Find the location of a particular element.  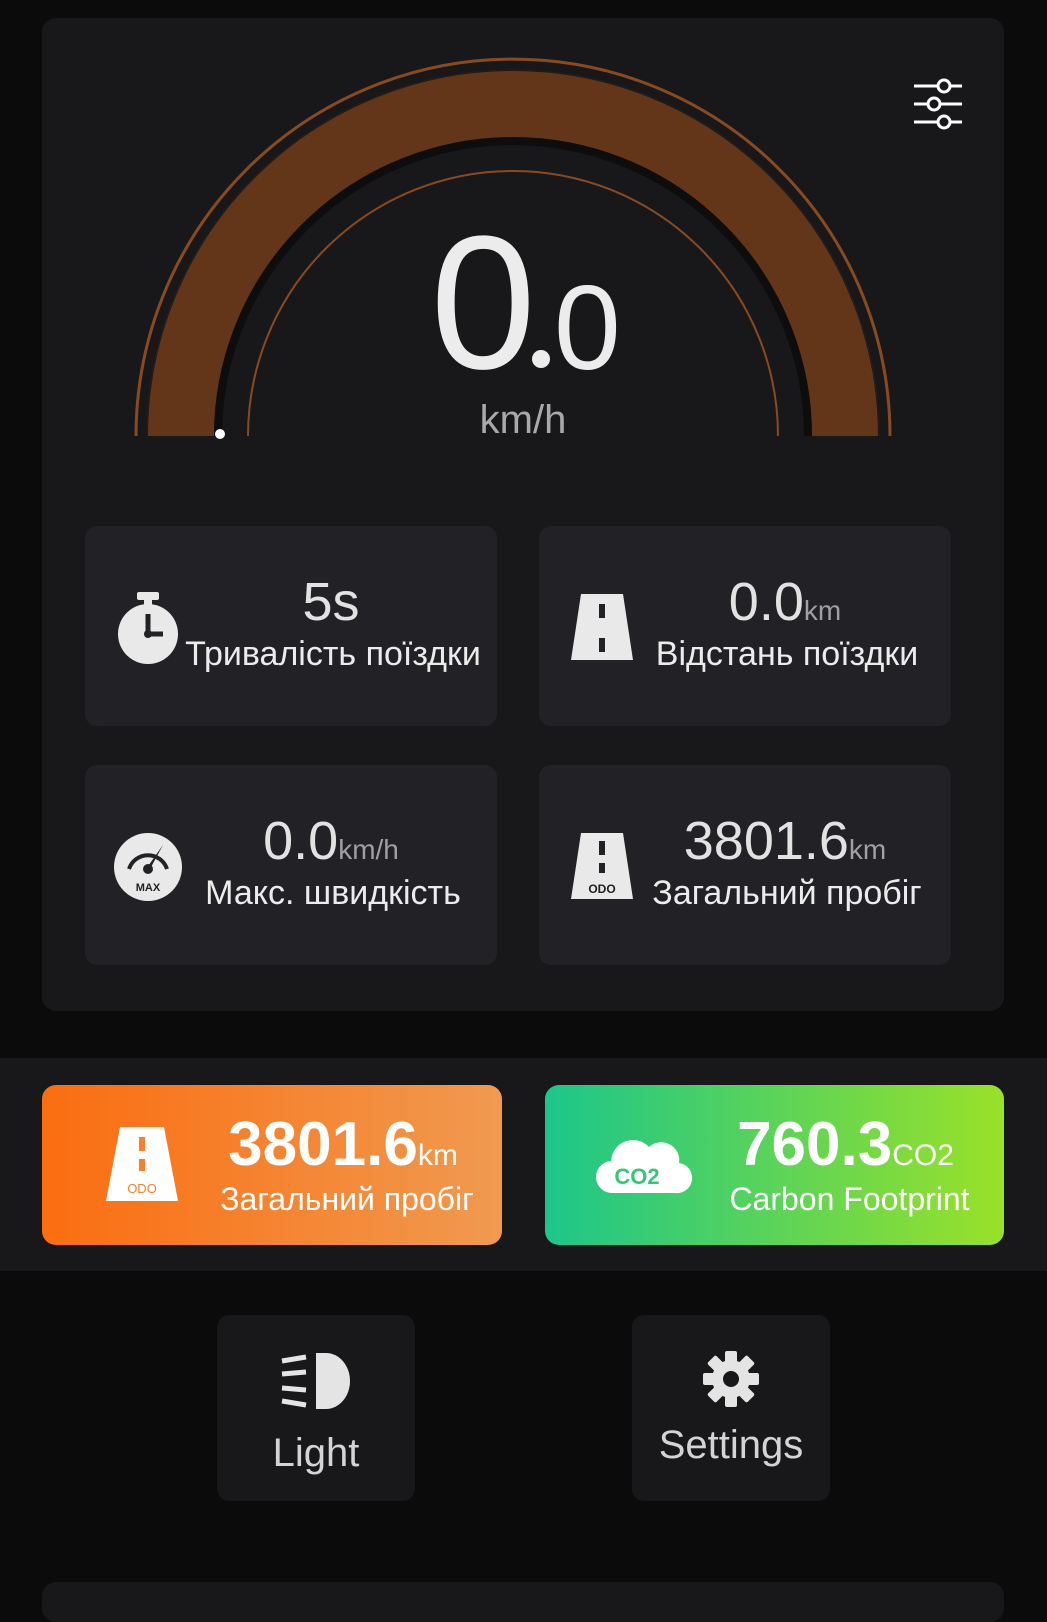

stat-card-total-mileage: ODO 3801.6km Загальний пробіг is located at coordinates (745, 865).